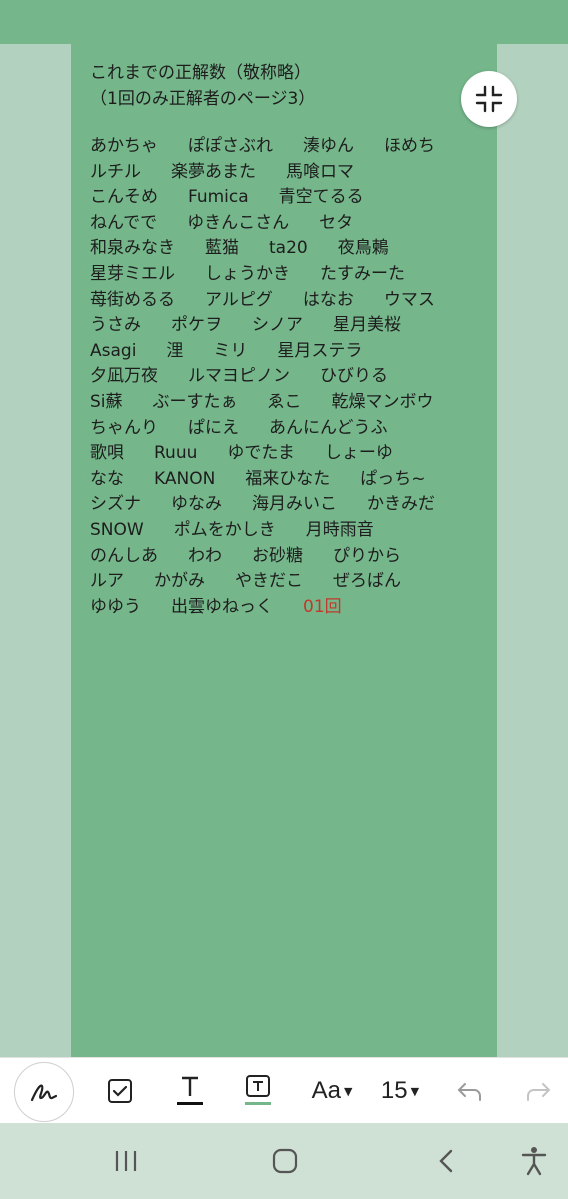 This screenshot has width=568, height=1199. Describe the element at coordinates (294, 504) in the screenshot. I see `participant-name: 海月みいこ` at that location.